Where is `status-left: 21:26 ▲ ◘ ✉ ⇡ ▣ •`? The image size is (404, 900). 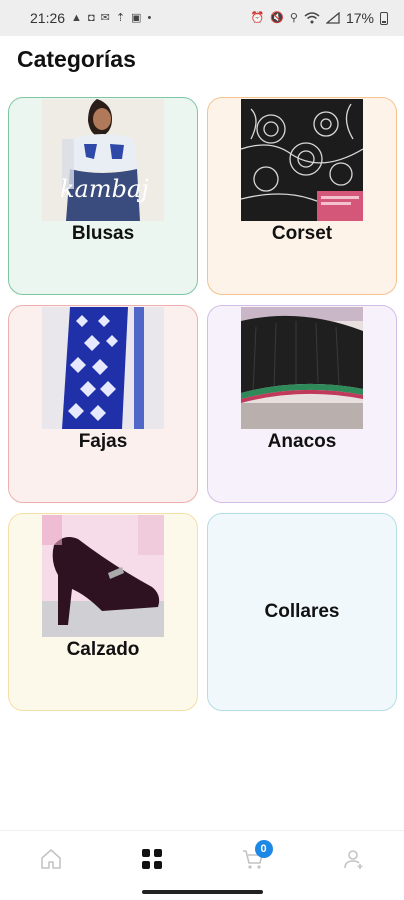 status-left: 21:26 ▲ ◘ ✉ ⇡ ▣ • is located at coordinates (90, 18).